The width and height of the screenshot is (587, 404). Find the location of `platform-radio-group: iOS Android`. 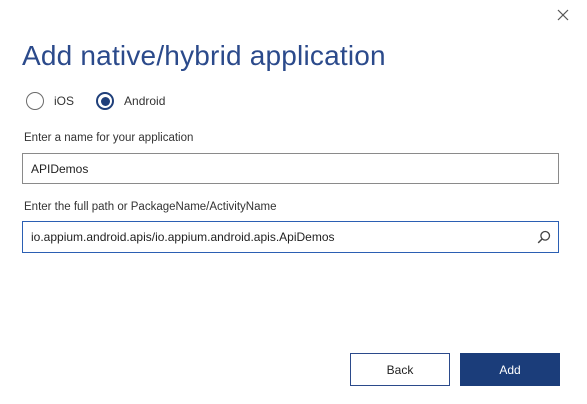

platform-radio-group: iOS Android is located at coordinates (106, 101).